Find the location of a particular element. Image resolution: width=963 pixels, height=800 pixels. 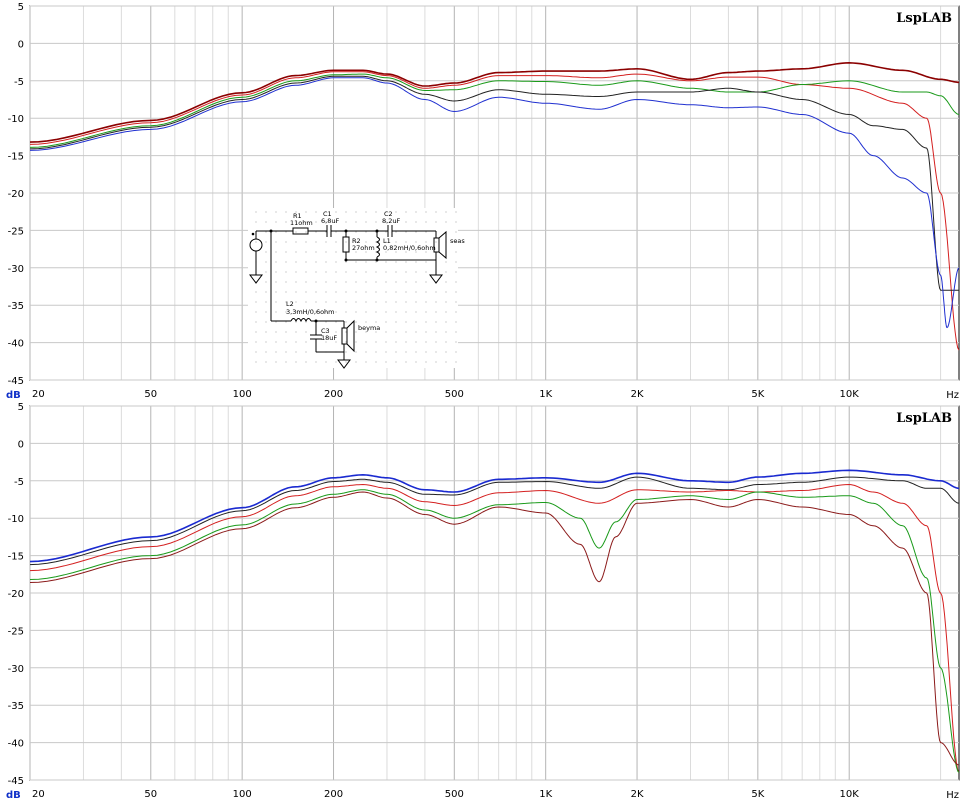

x-tick-label: 500 is located at coordinates (454, 394).